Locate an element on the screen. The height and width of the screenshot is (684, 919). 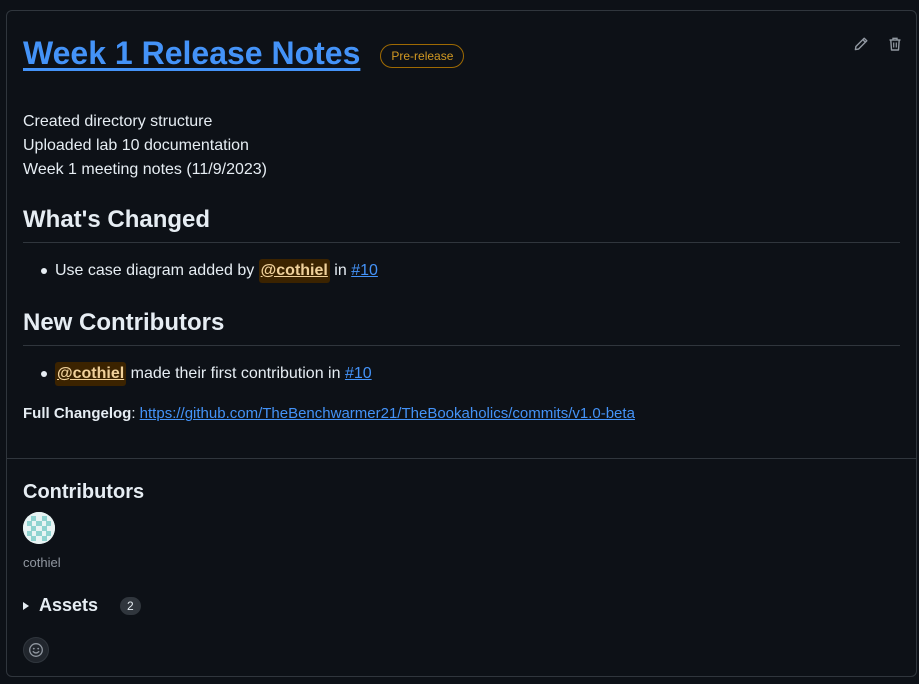
pencil-icon is located at coordinates (861, 44).